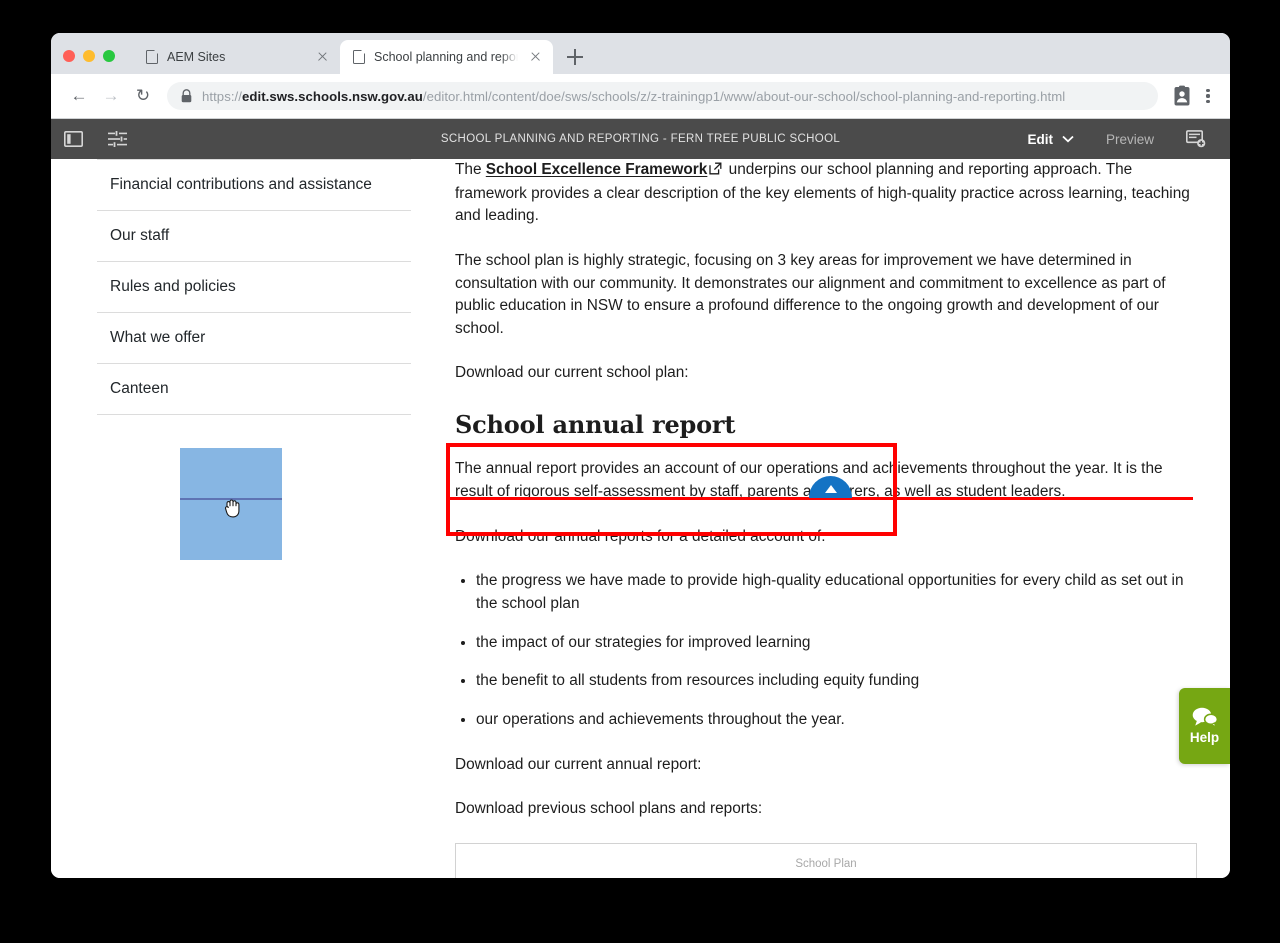 This screenshot has height=943, width=1280. What do you see at coordinates (595, 425) in the screenshot?
I see `heading-school-annual-report: School annual report` at bounding box center [595, 425].